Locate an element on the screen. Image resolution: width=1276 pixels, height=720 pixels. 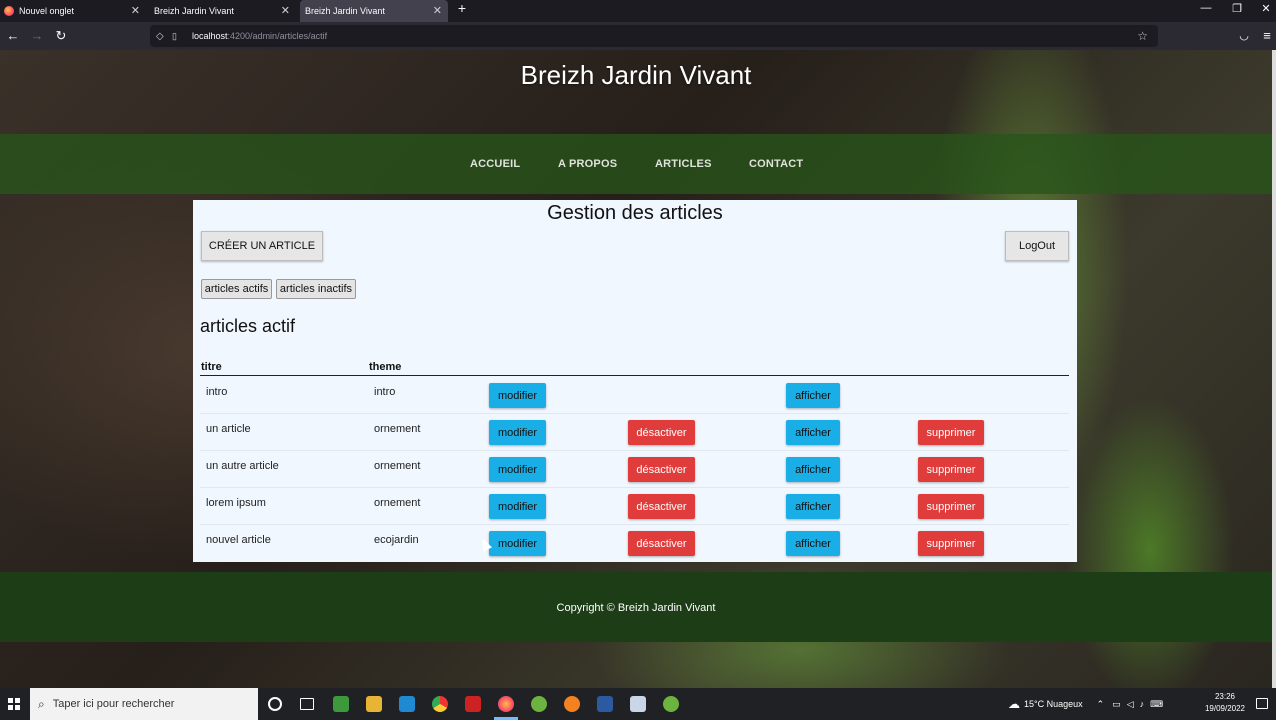
cloud-icon: ☁ is located at coordinates (1014, 704).